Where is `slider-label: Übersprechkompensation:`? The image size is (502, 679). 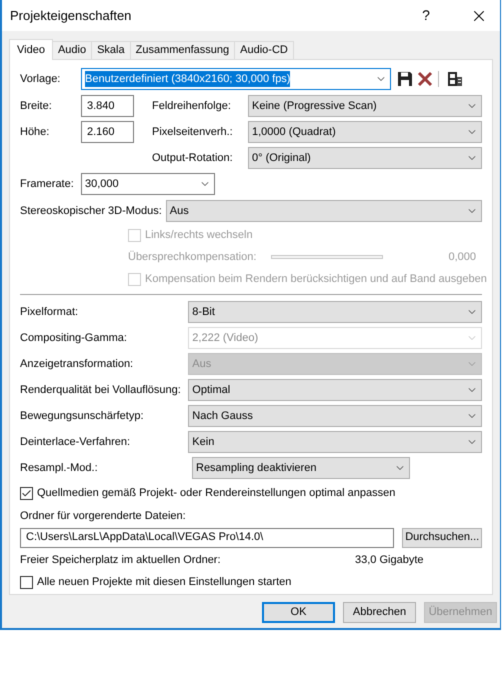
slider-label: Übersprechkompensation: is located at coordinates (193, 257).